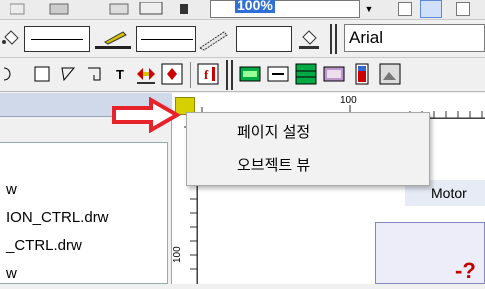 The height and width of the screenshot is (289, 485). What do you see at coordinates (369, 9) in the screenshot?
I see `chevron-down-icon: ▼` at bounding box center [369, 9].